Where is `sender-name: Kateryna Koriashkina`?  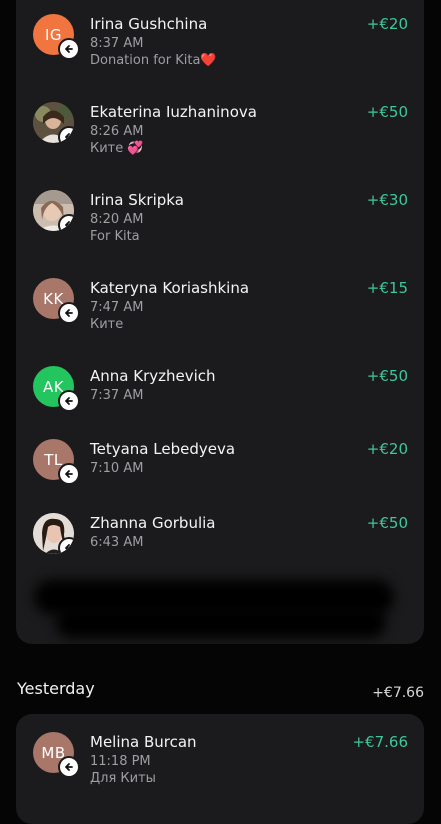 sender-name: Kateryna Koriashkina is located at coordinates (170, 288).